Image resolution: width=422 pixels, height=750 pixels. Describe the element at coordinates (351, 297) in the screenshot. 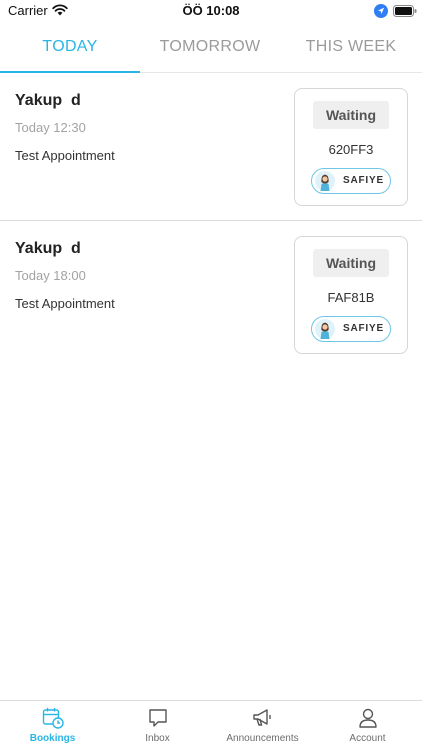

I see `booking-code: FAF81B` at that location.